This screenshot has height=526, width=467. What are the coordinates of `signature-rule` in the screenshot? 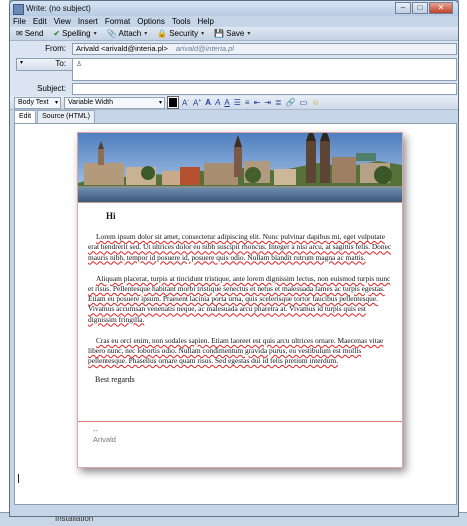 It's located at (240, 421).